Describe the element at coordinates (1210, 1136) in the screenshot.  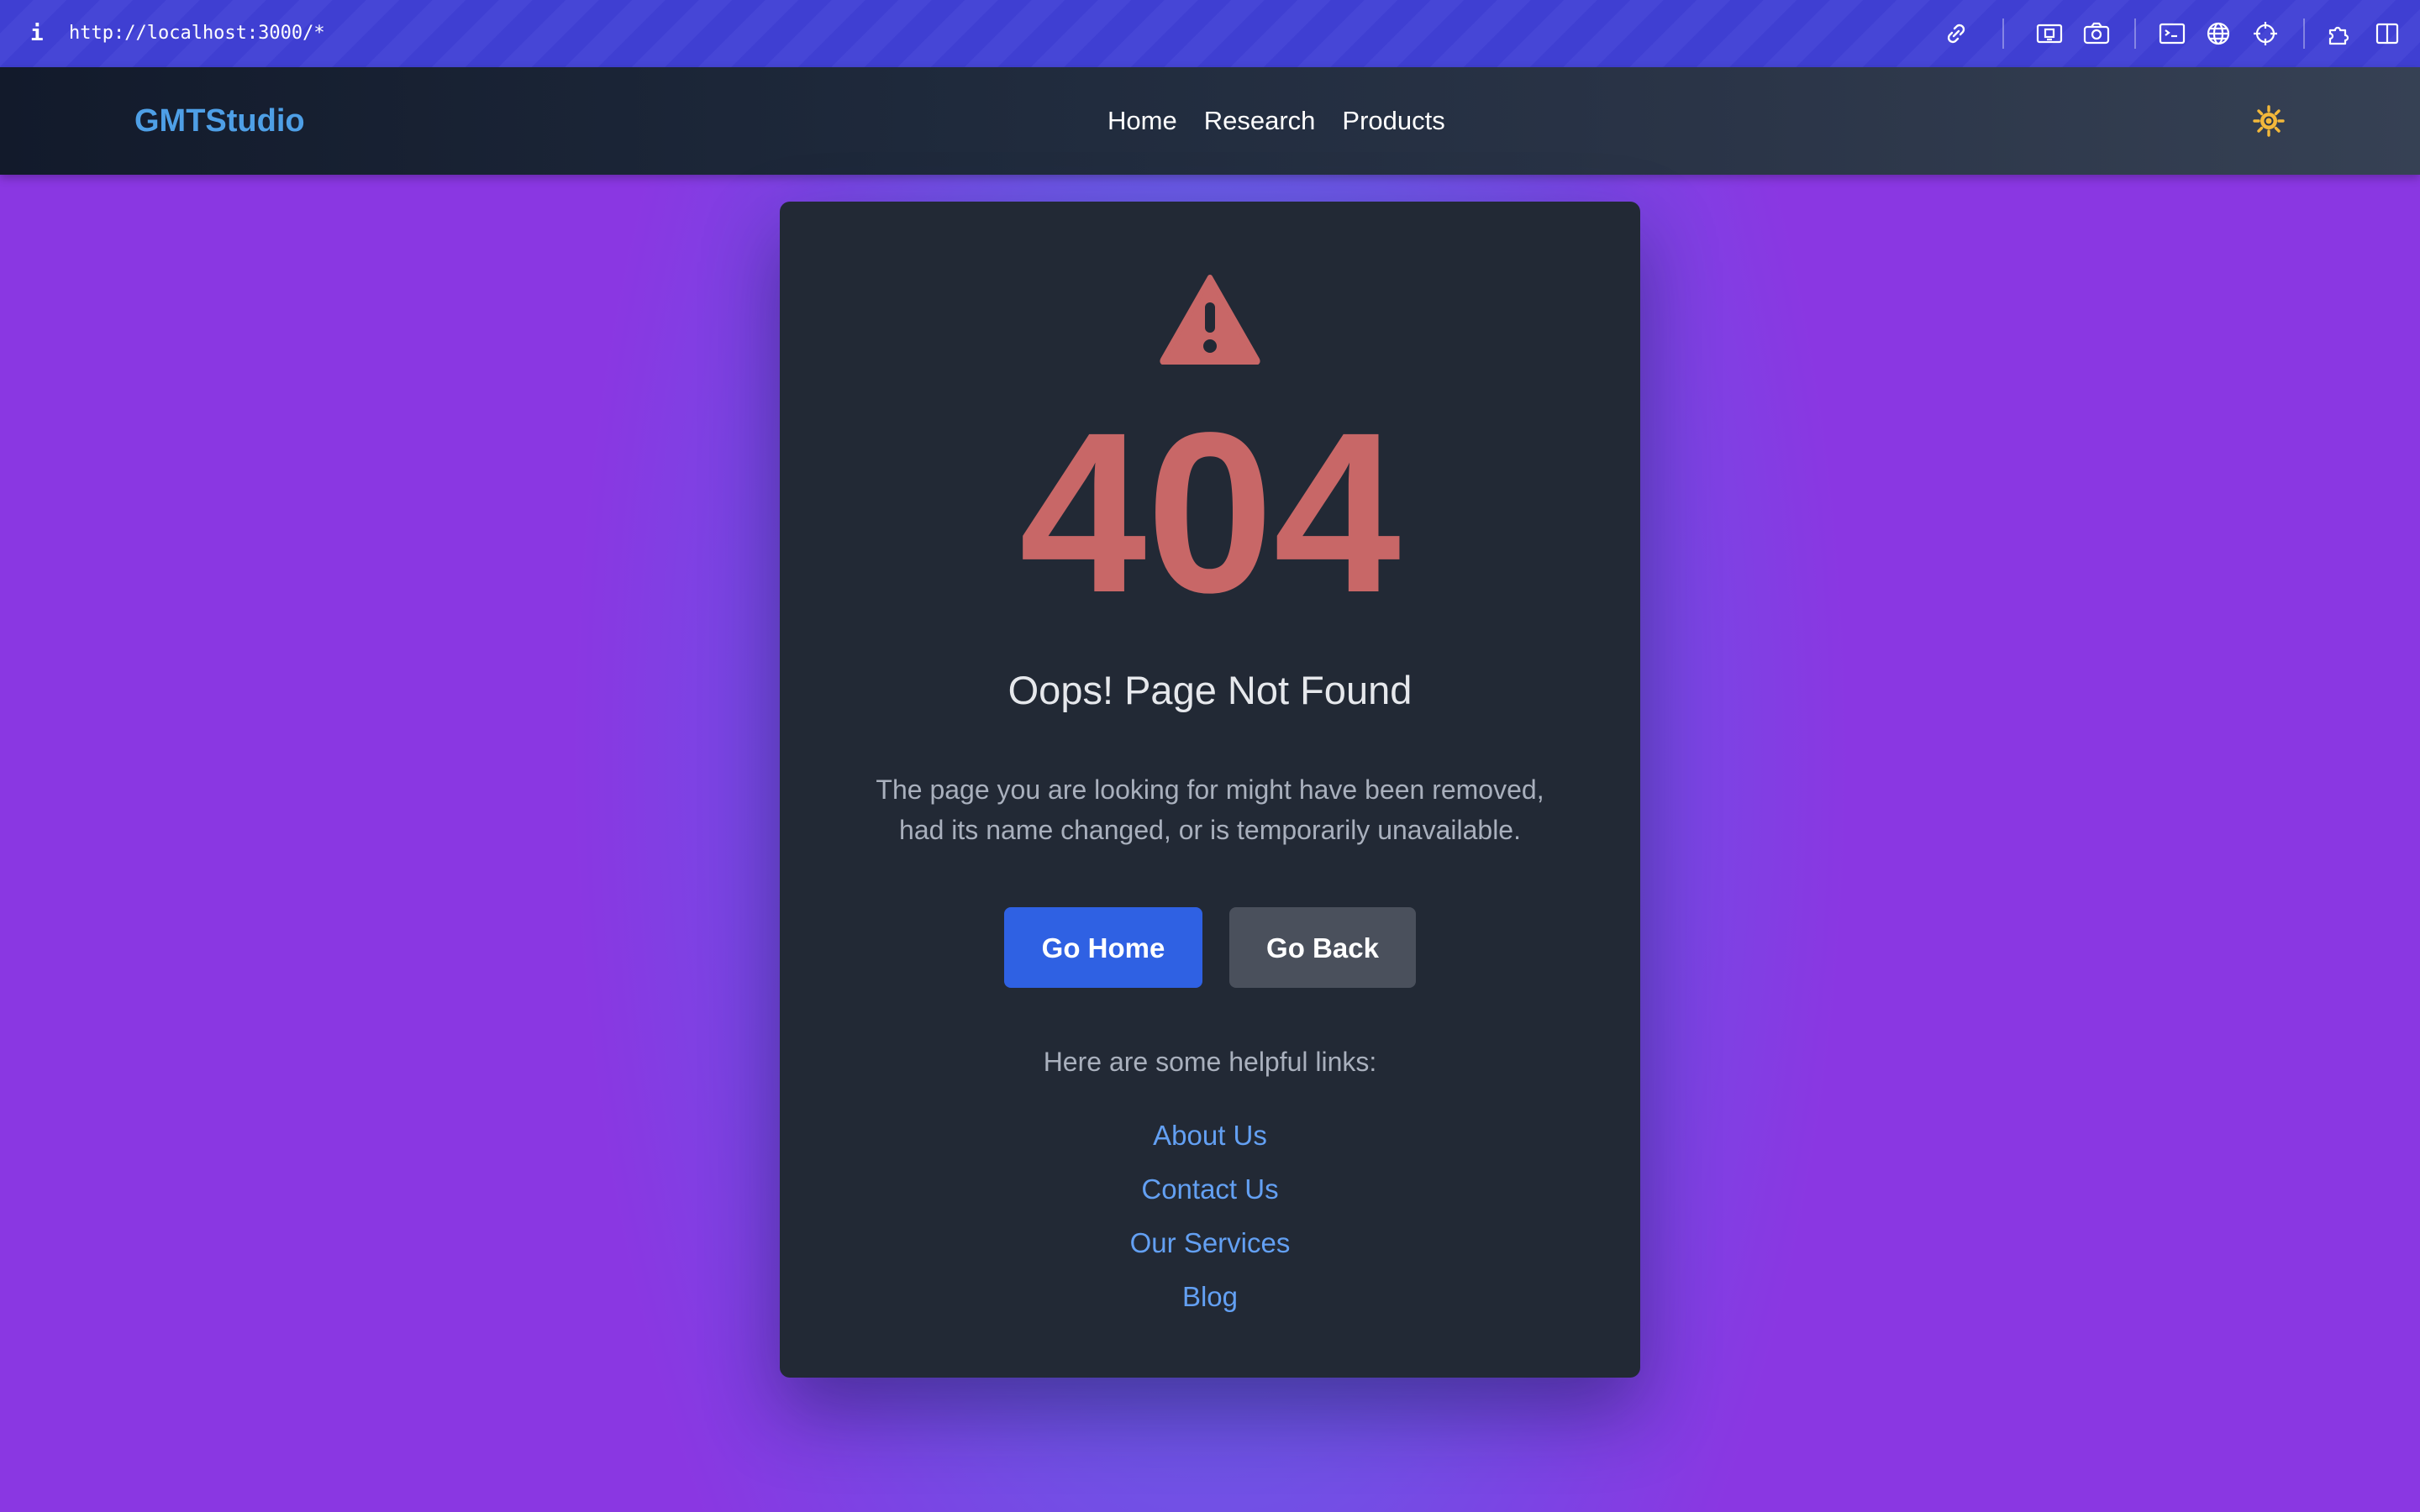
I see `about-us-link: About Us` at that location.